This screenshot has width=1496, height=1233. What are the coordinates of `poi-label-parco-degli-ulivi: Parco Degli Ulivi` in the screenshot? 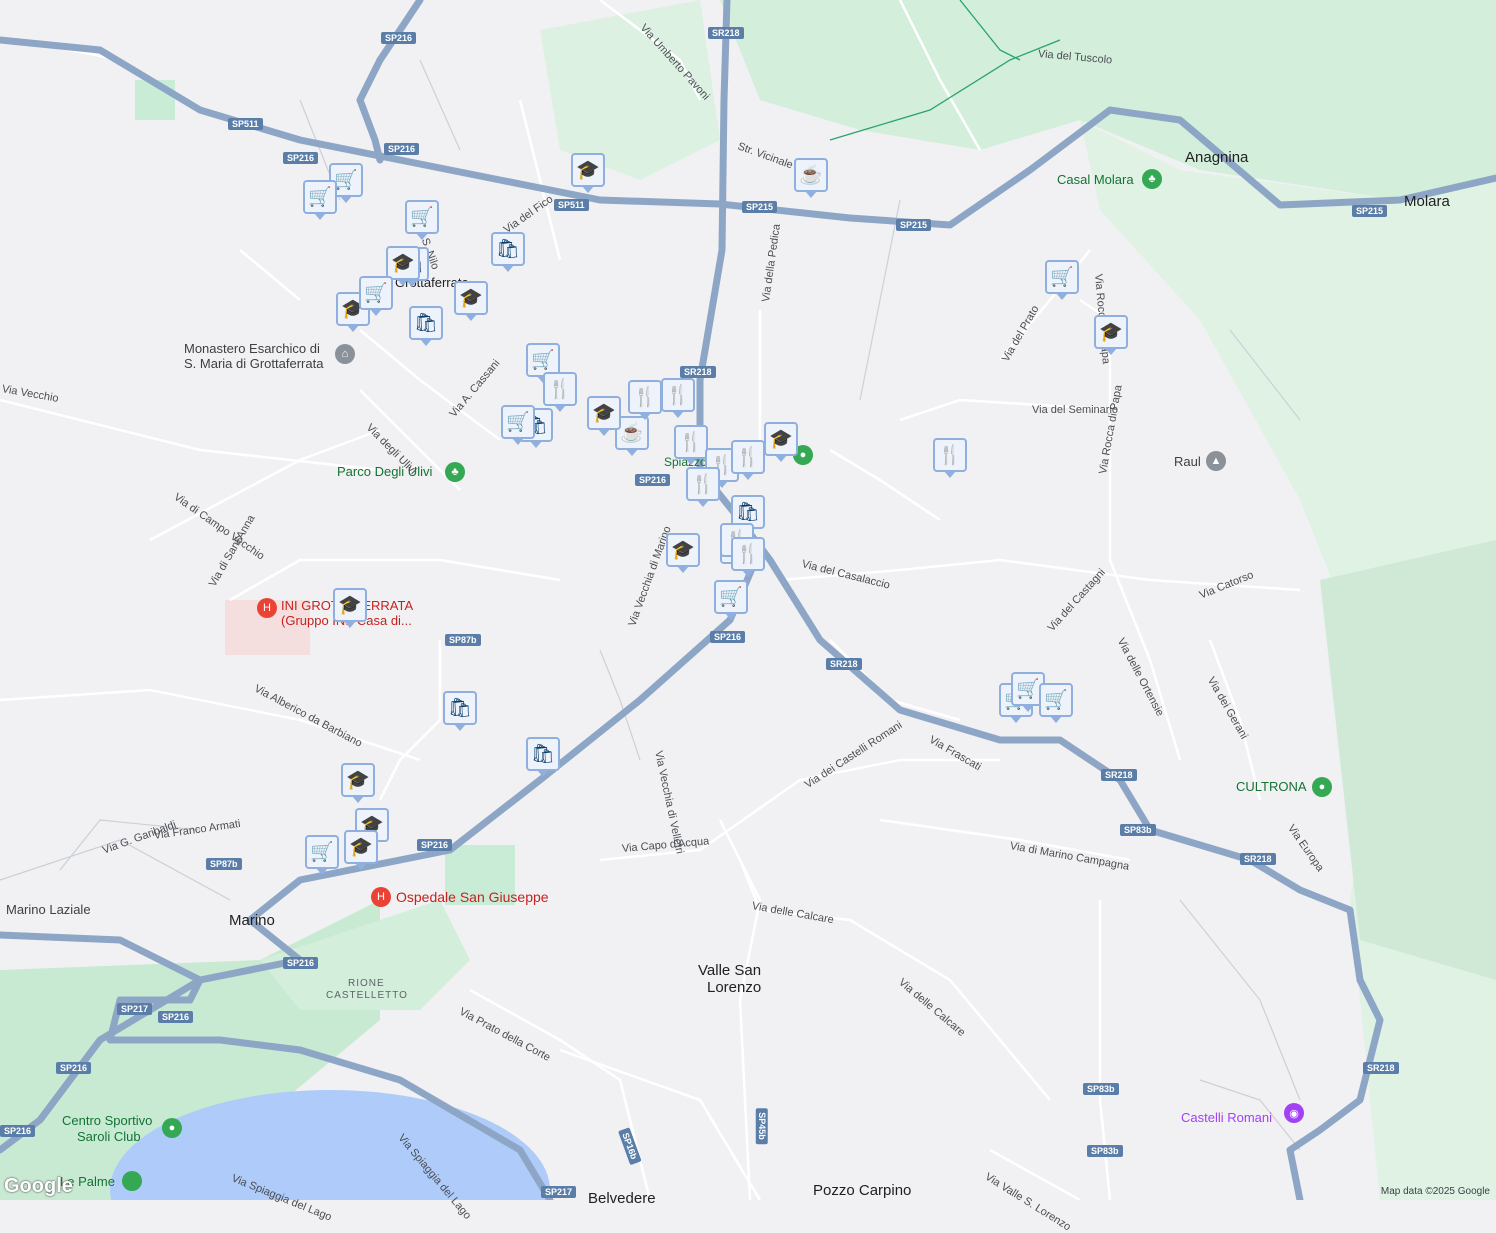 It's located at (384, 471).